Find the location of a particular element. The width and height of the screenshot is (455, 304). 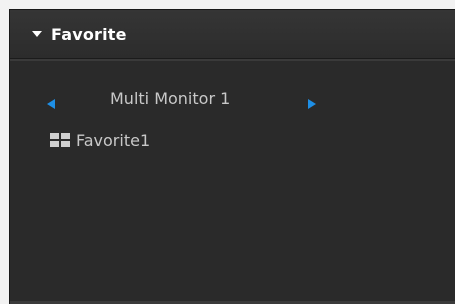

layout-grid-icon is located at coordinates (60, 140).